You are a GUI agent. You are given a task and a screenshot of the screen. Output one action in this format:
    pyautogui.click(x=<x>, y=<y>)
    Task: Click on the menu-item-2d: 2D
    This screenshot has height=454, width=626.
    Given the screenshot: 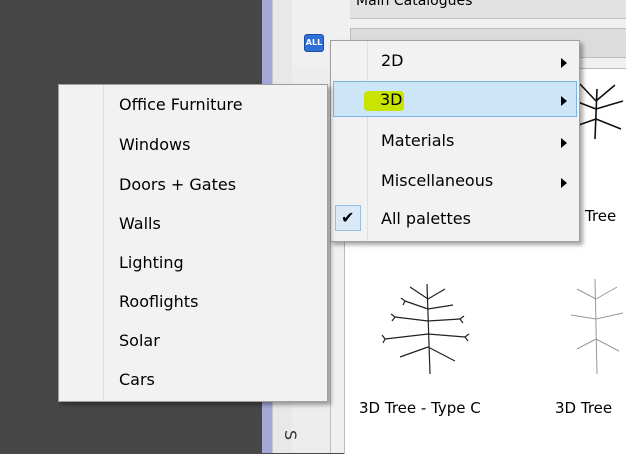 What is the action you would take?
    pyautogui.click(x=454, y=61)
    